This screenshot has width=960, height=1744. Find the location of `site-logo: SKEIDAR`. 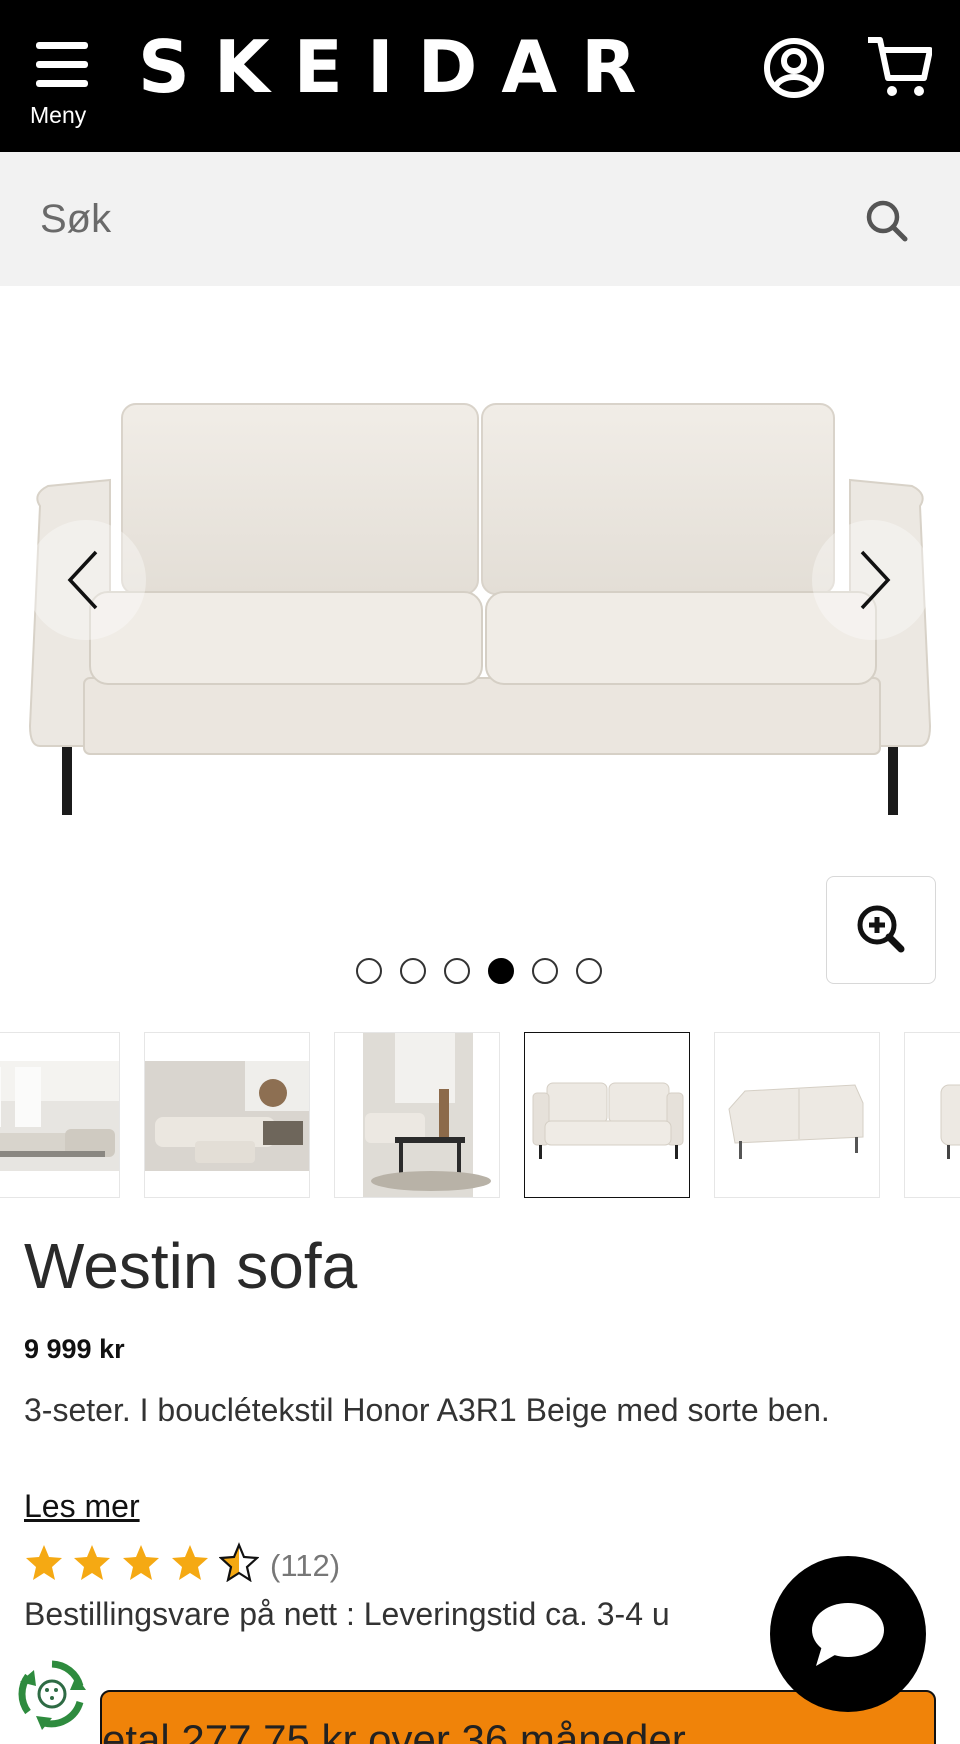

site-logo: SKEIDAR is located at coordinates (399, 67).